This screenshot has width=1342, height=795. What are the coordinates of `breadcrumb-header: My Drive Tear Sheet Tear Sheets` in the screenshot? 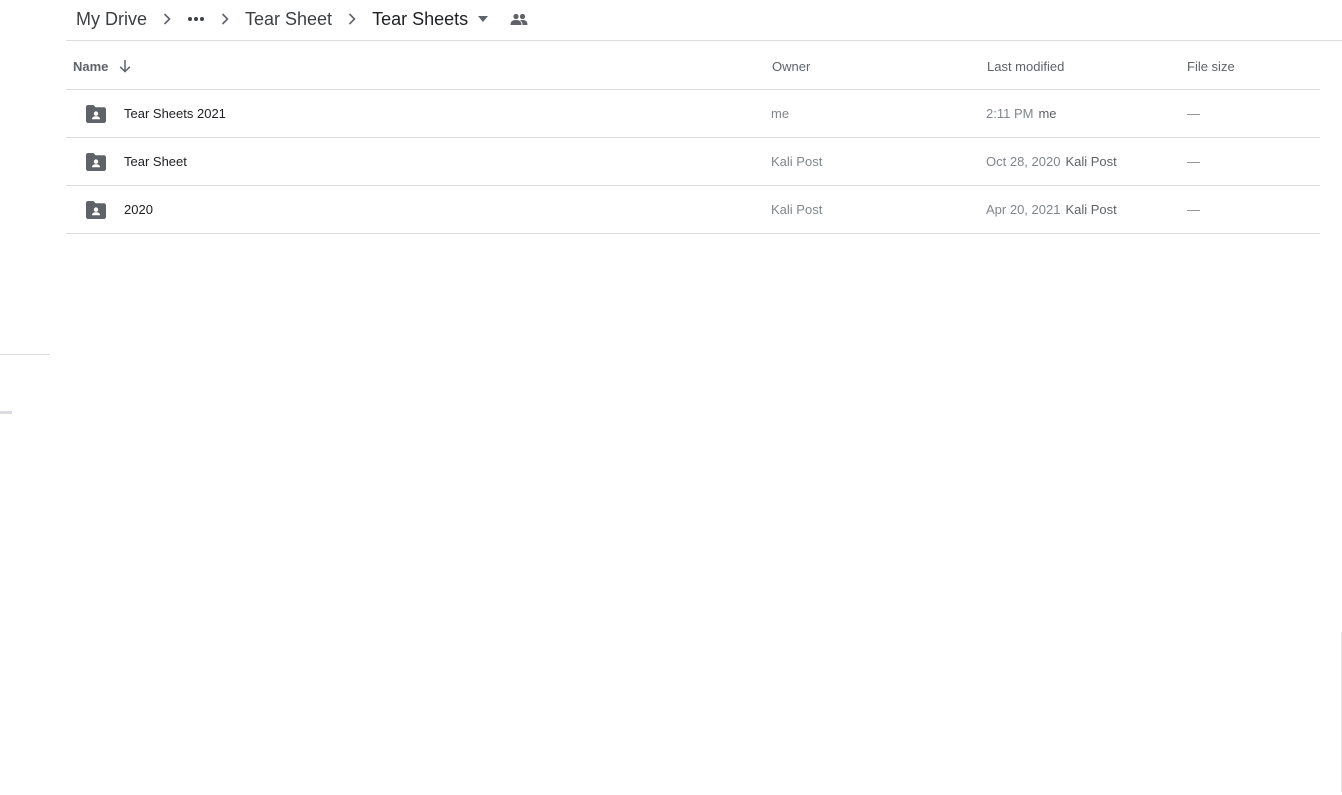 It's located at (704, 20).